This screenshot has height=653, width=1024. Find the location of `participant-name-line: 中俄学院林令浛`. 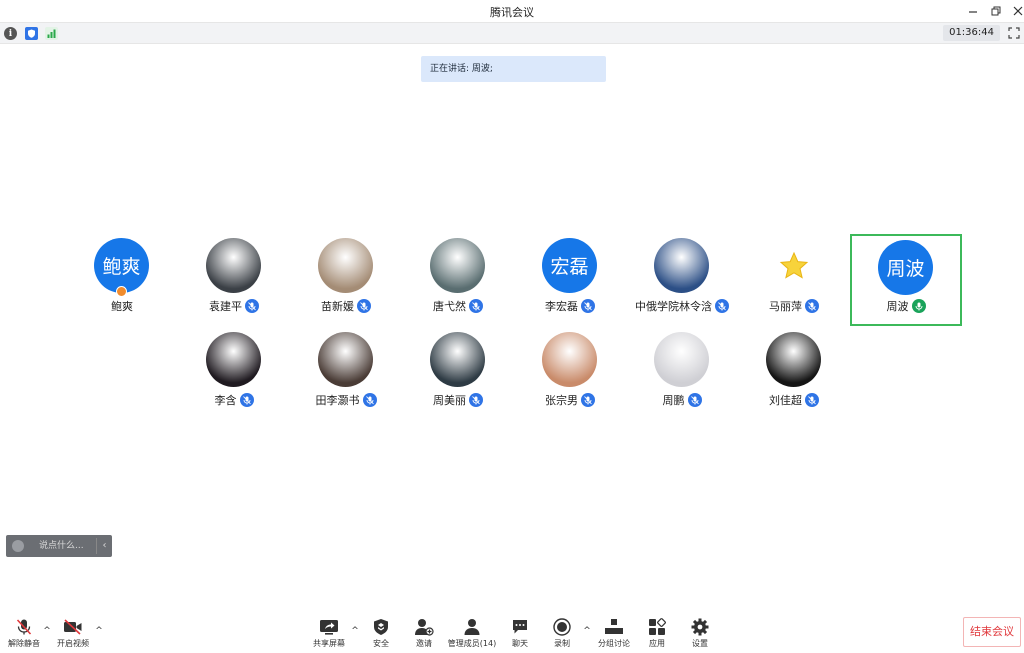

participant-name-line: 中俄学院林令浛 is located at coordinates (682, 306).